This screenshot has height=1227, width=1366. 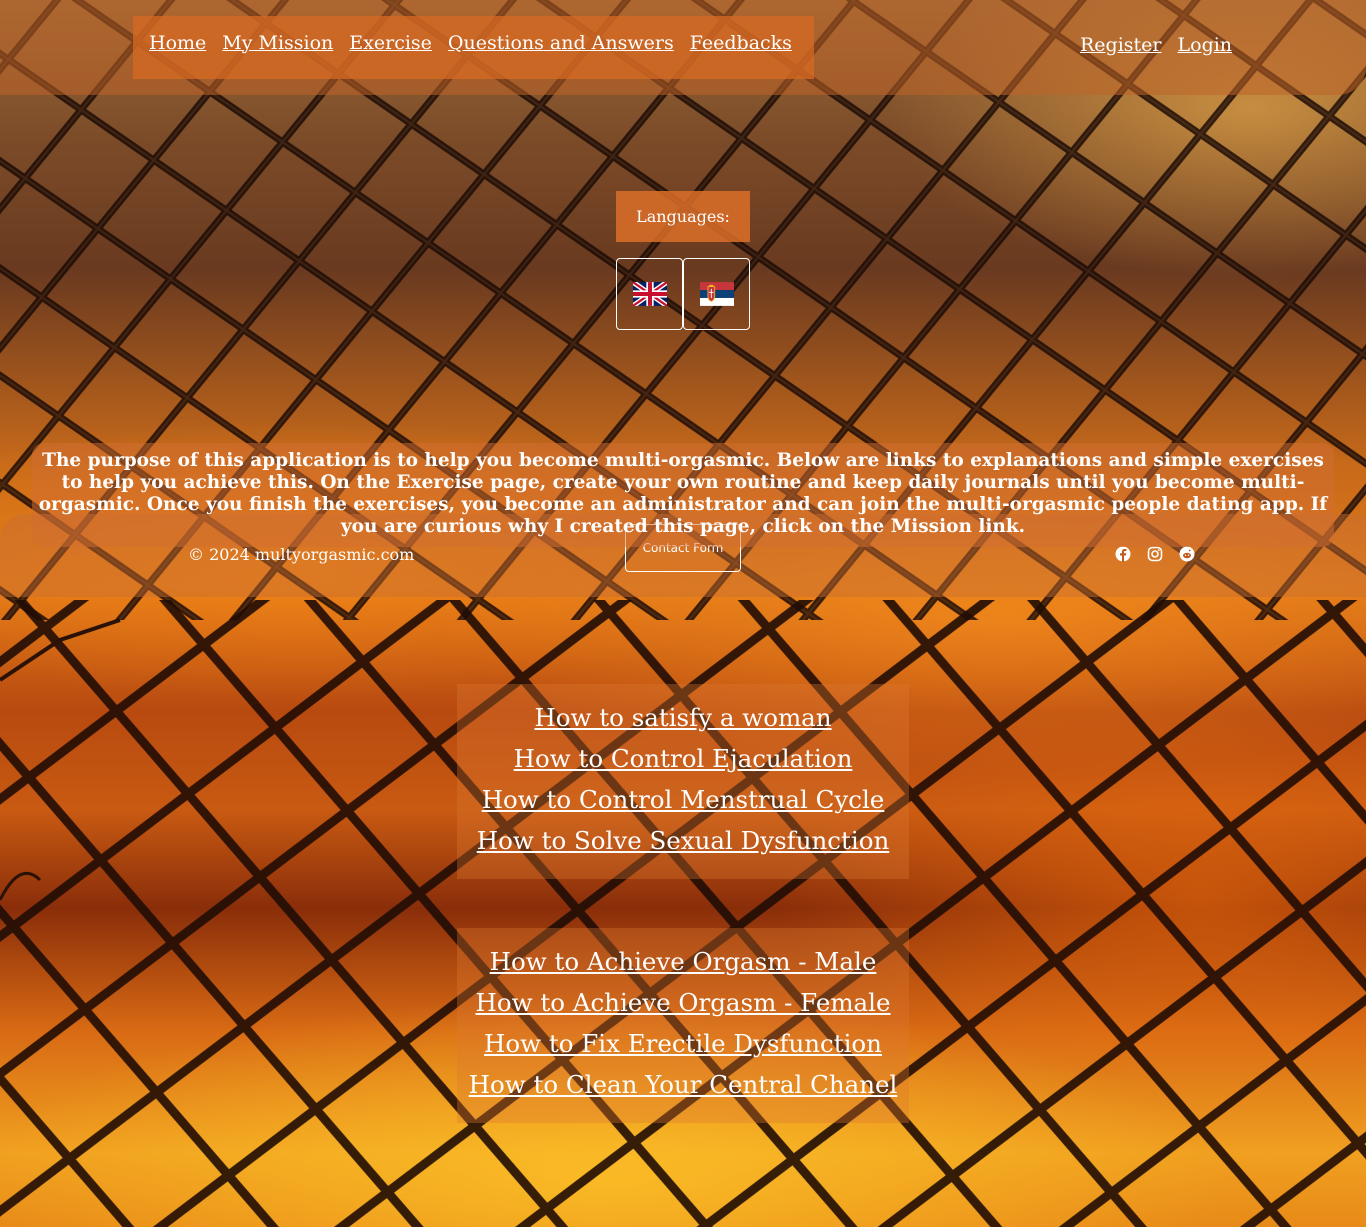 I want to click on serbia-flag-icon, so click(x=716, y=294).